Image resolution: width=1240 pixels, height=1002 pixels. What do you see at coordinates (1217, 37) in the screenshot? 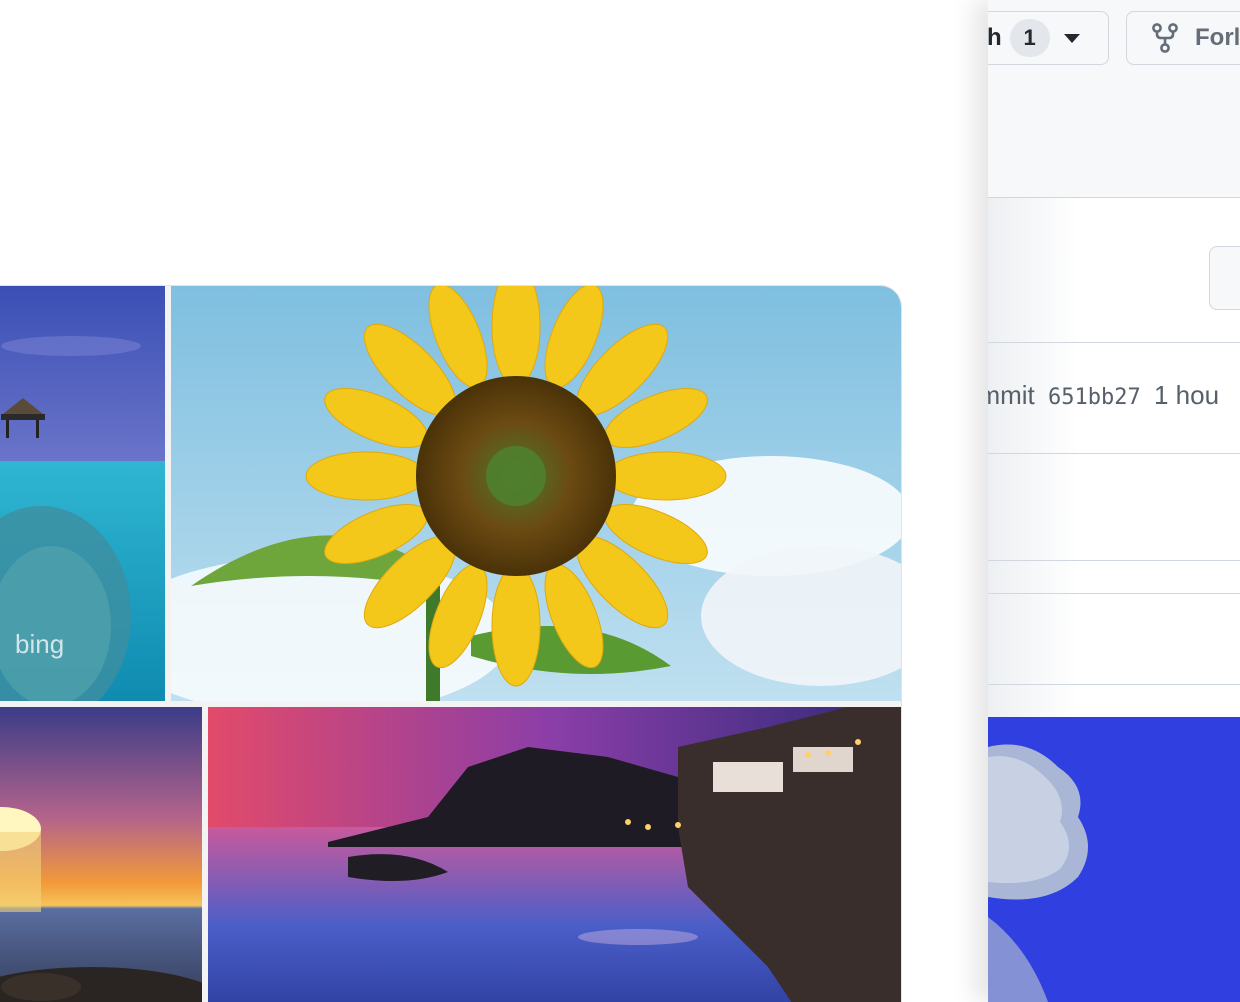
I see `fork-label: Forl` at bounding box center [1217, 37].